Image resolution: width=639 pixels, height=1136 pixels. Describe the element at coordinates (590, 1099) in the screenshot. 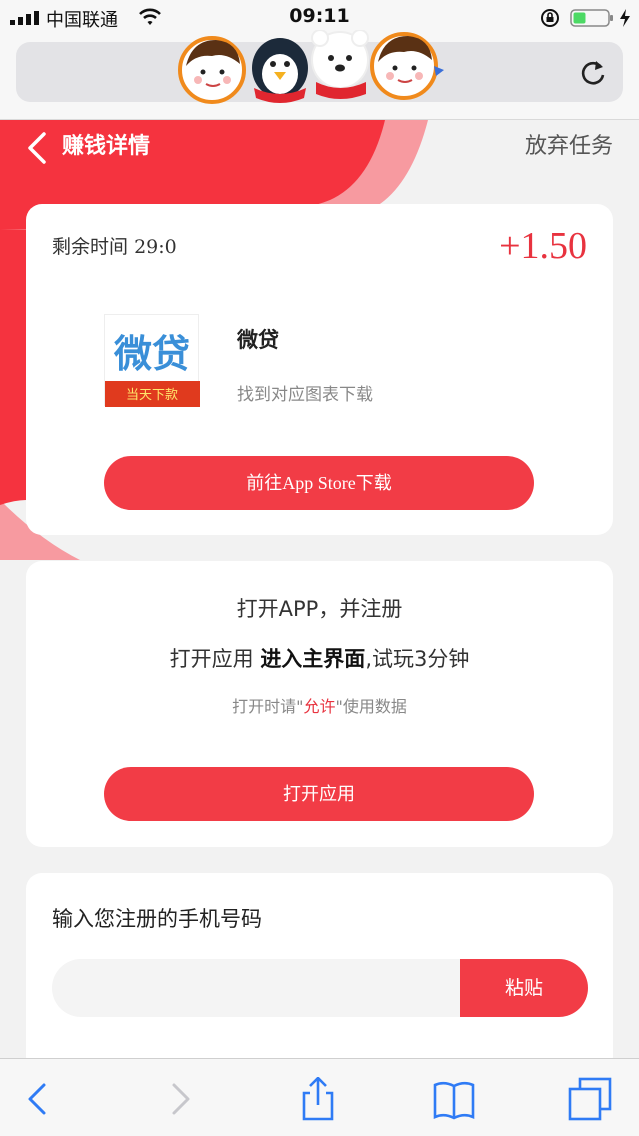

I see `tabs-icon` at that location.